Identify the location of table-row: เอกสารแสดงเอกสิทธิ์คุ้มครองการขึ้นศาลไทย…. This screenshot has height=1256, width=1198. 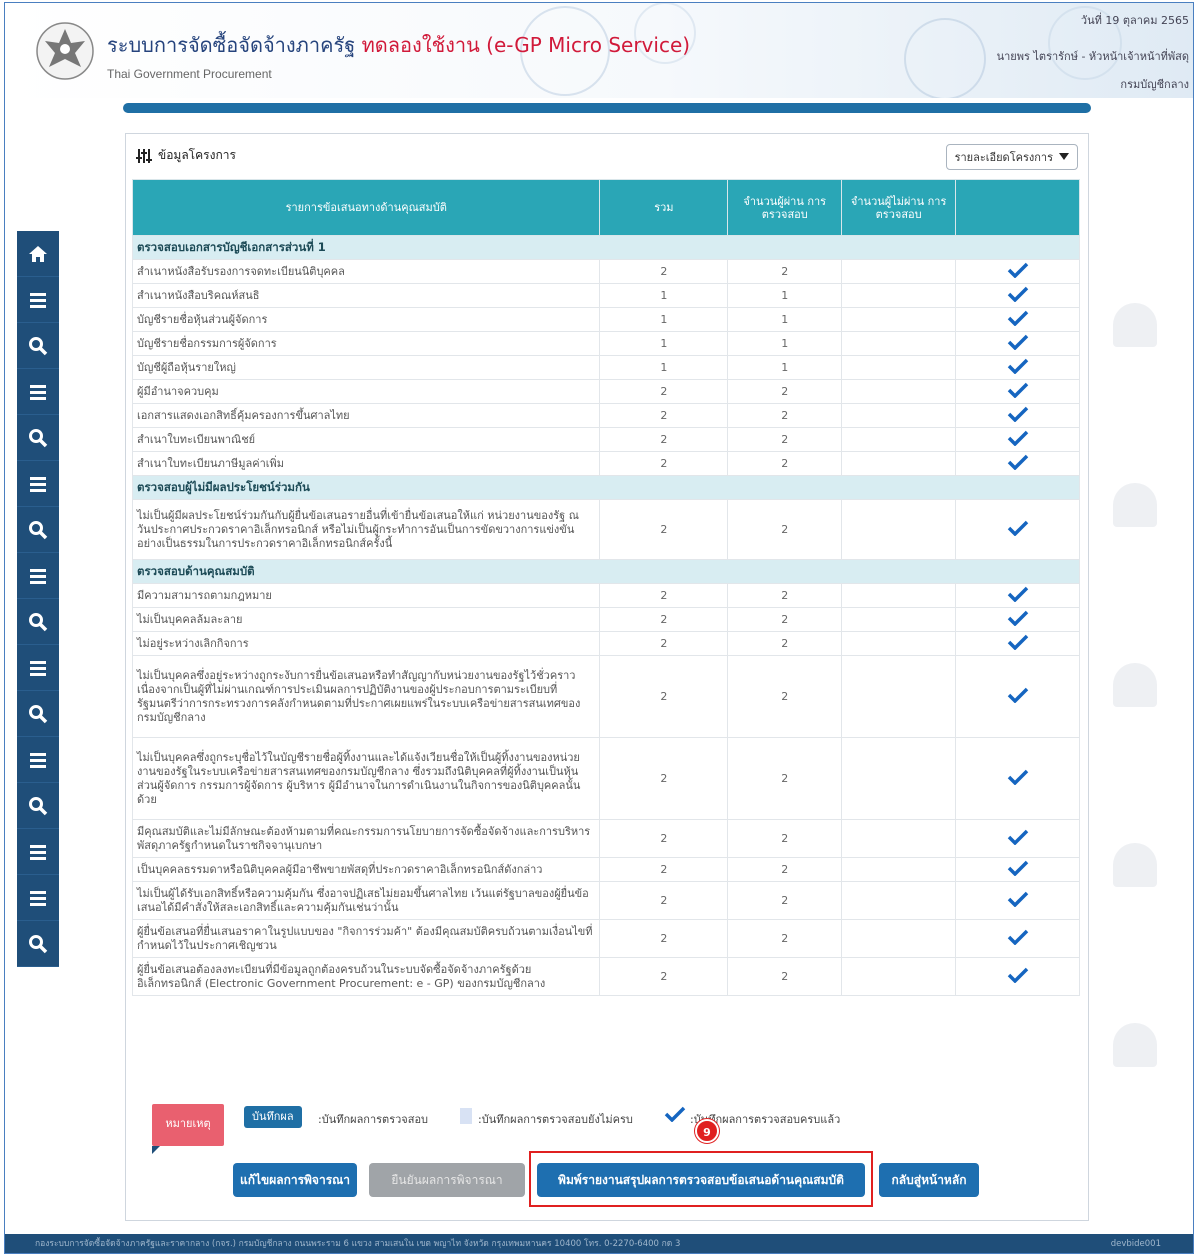
(605, 415).